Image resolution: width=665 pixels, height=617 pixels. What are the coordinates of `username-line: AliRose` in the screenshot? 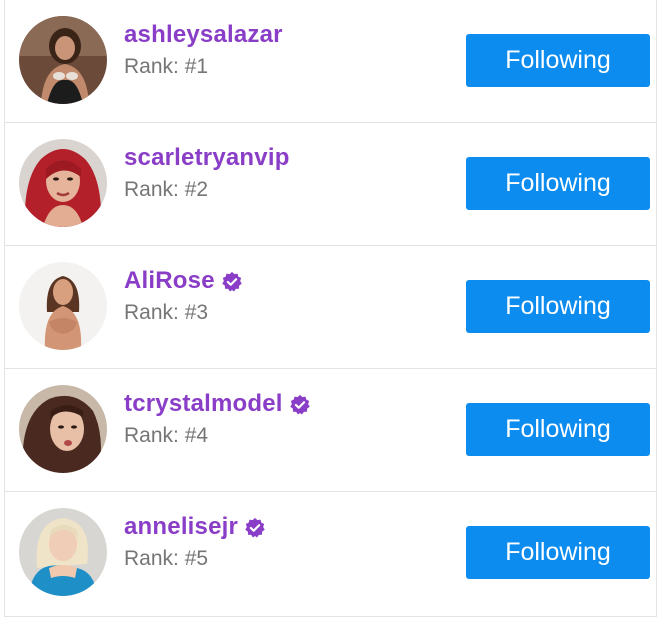 It's located at (183, 281).